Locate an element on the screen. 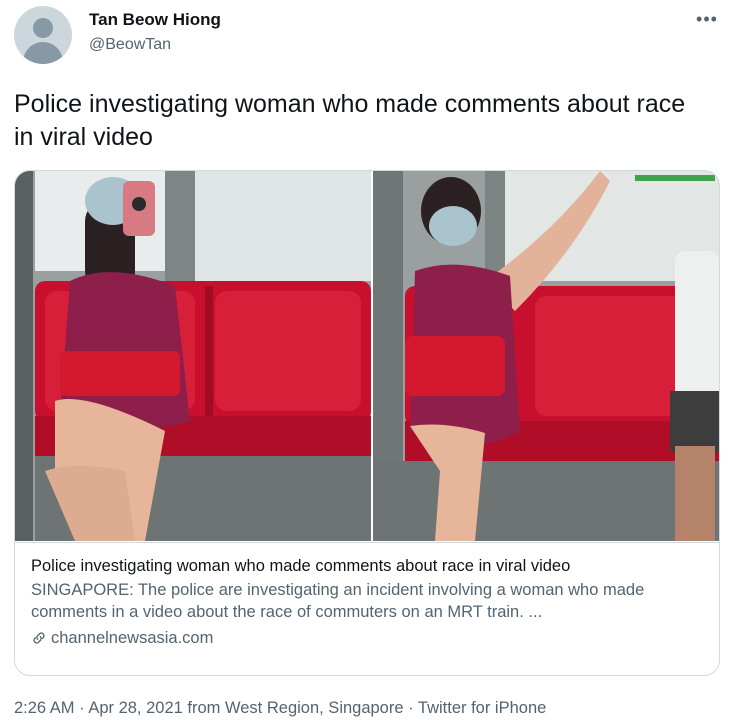 Image resolution: width=732 pixels, height=727 pixels. avatar-body is located at coordinates (43, 53).